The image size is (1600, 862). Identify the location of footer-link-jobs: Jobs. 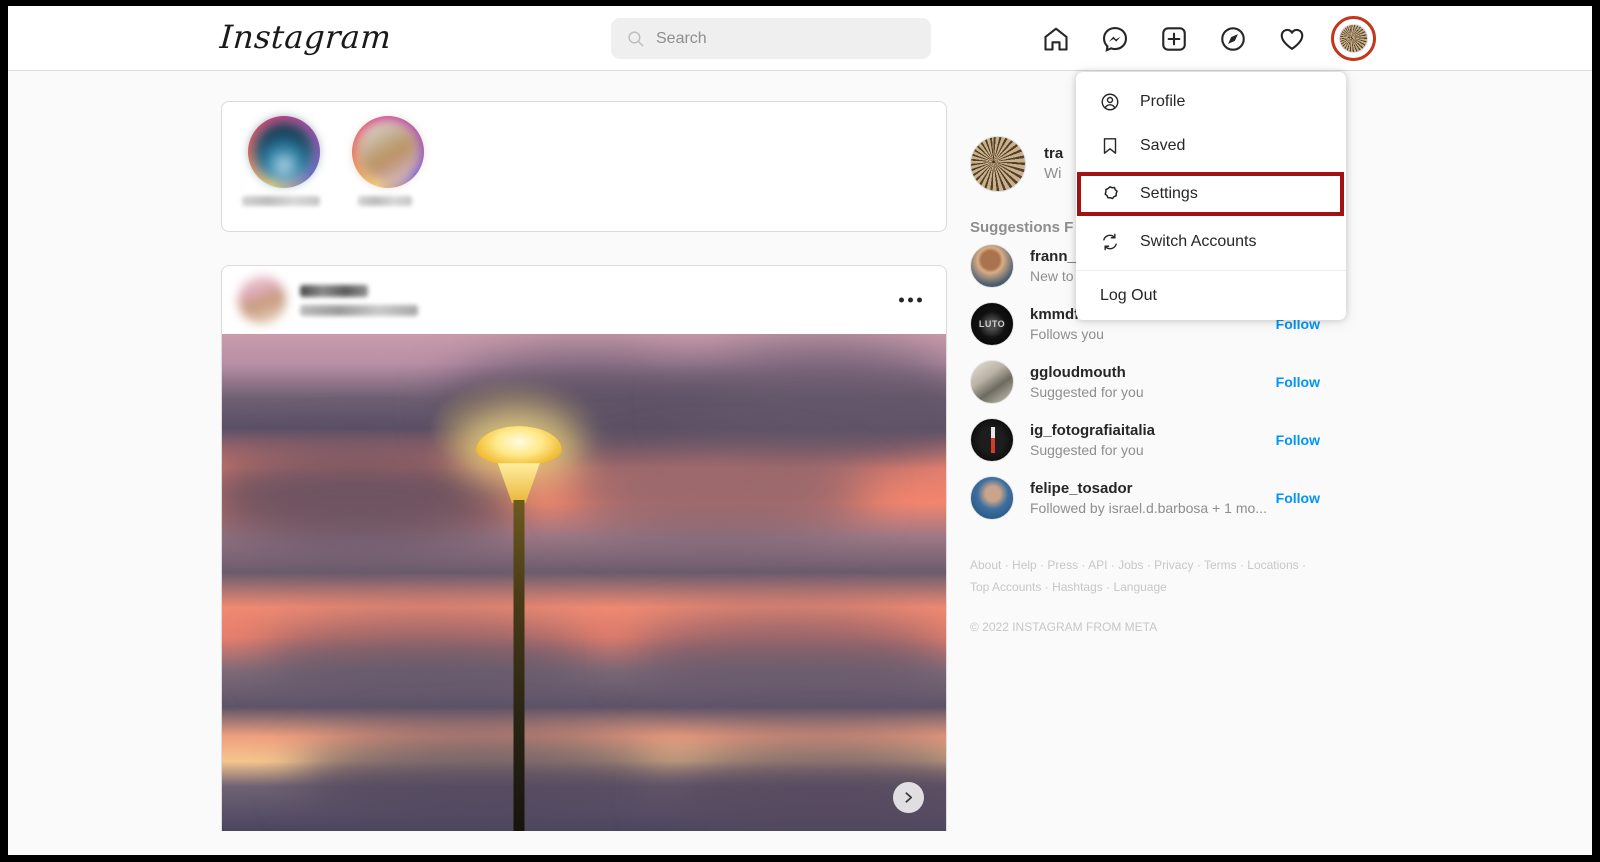
(1130, 565).